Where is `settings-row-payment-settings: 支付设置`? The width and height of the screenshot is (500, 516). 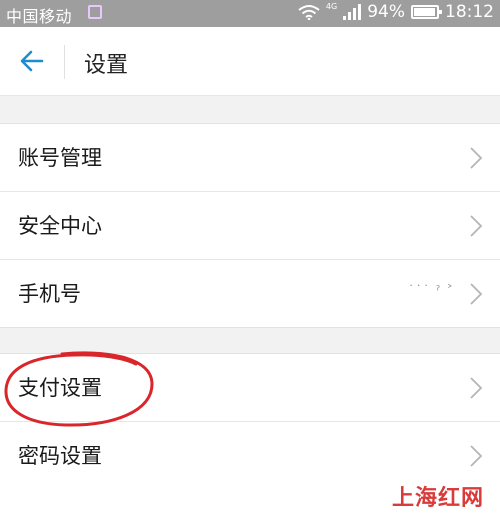 settings-row-payment-settings: 支付设置 is located at coordinates (250, 388).